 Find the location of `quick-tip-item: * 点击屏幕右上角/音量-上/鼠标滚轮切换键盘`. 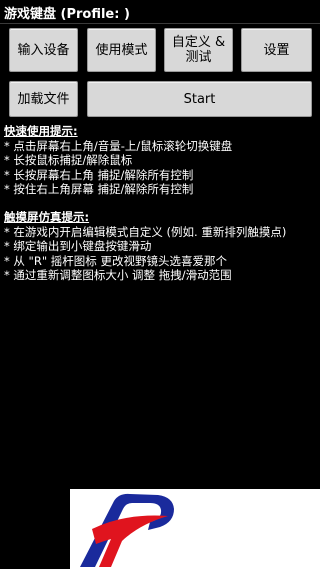

quick-tip-item: * 点击屏幕右上角/音量-上/鼠标滚轮切换键盘 is located at coordinates (118, 145).